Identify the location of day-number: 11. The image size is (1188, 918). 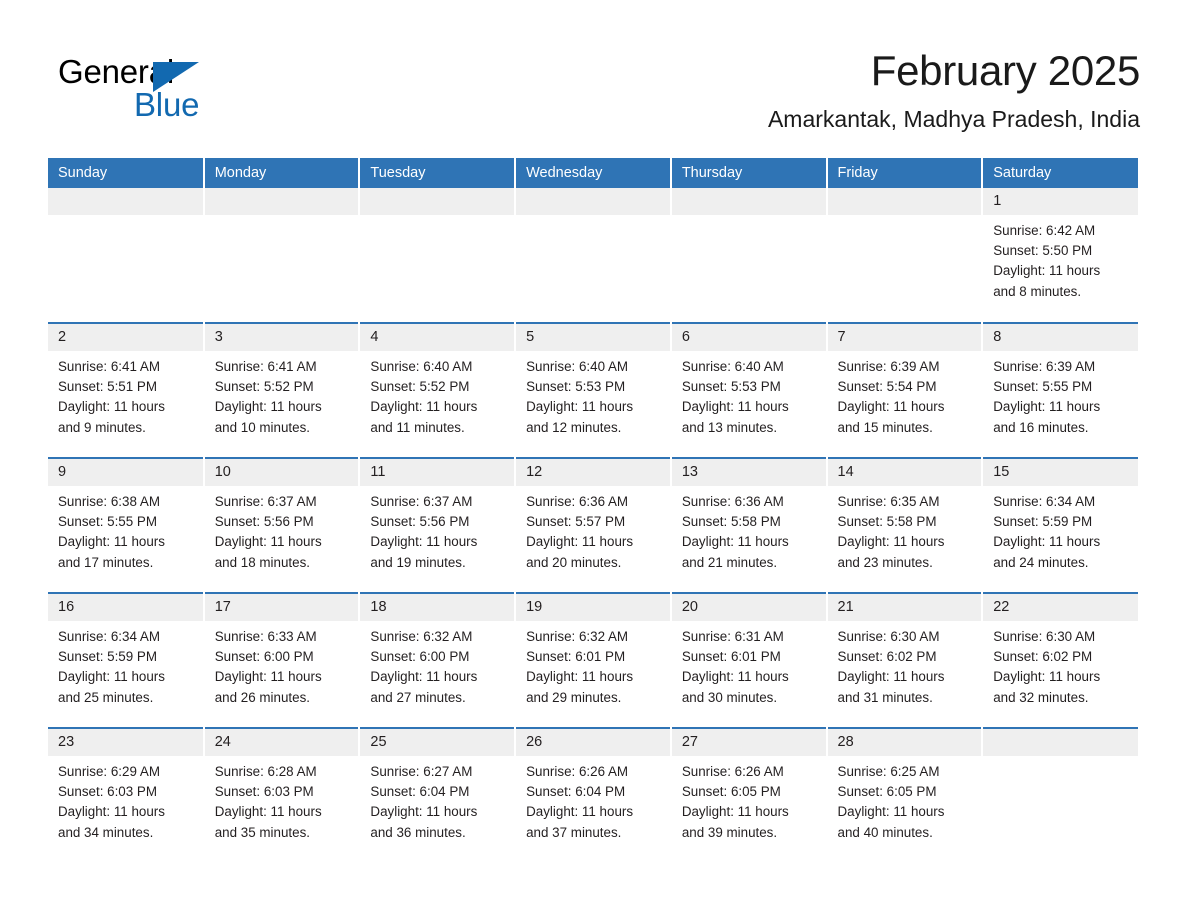
(437, 472).